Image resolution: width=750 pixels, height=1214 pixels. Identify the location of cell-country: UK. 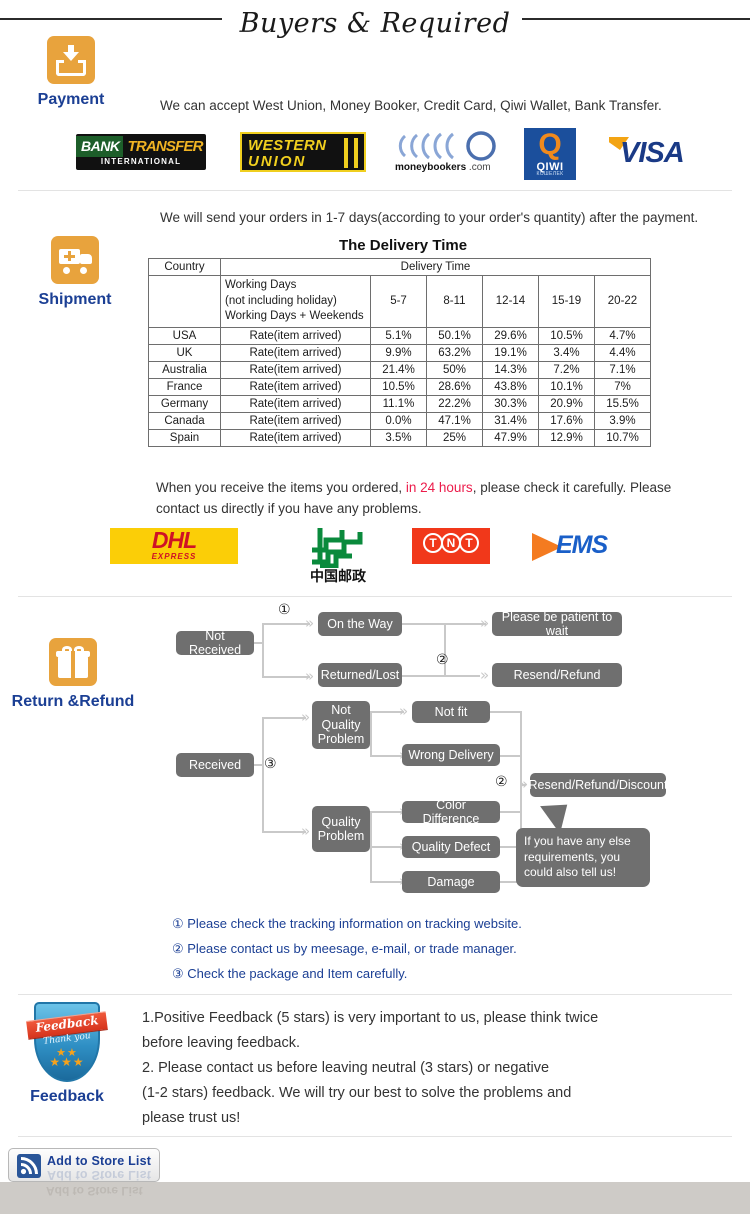
(184, 352).